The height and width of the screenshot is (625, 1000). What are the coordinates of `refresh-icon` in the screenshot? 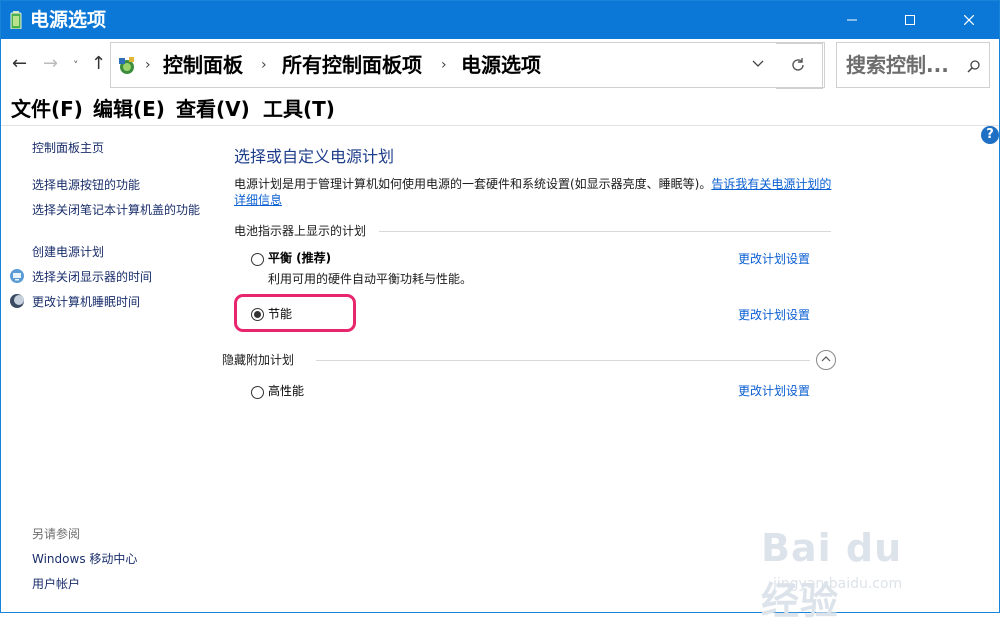 It's located at (798, 64).